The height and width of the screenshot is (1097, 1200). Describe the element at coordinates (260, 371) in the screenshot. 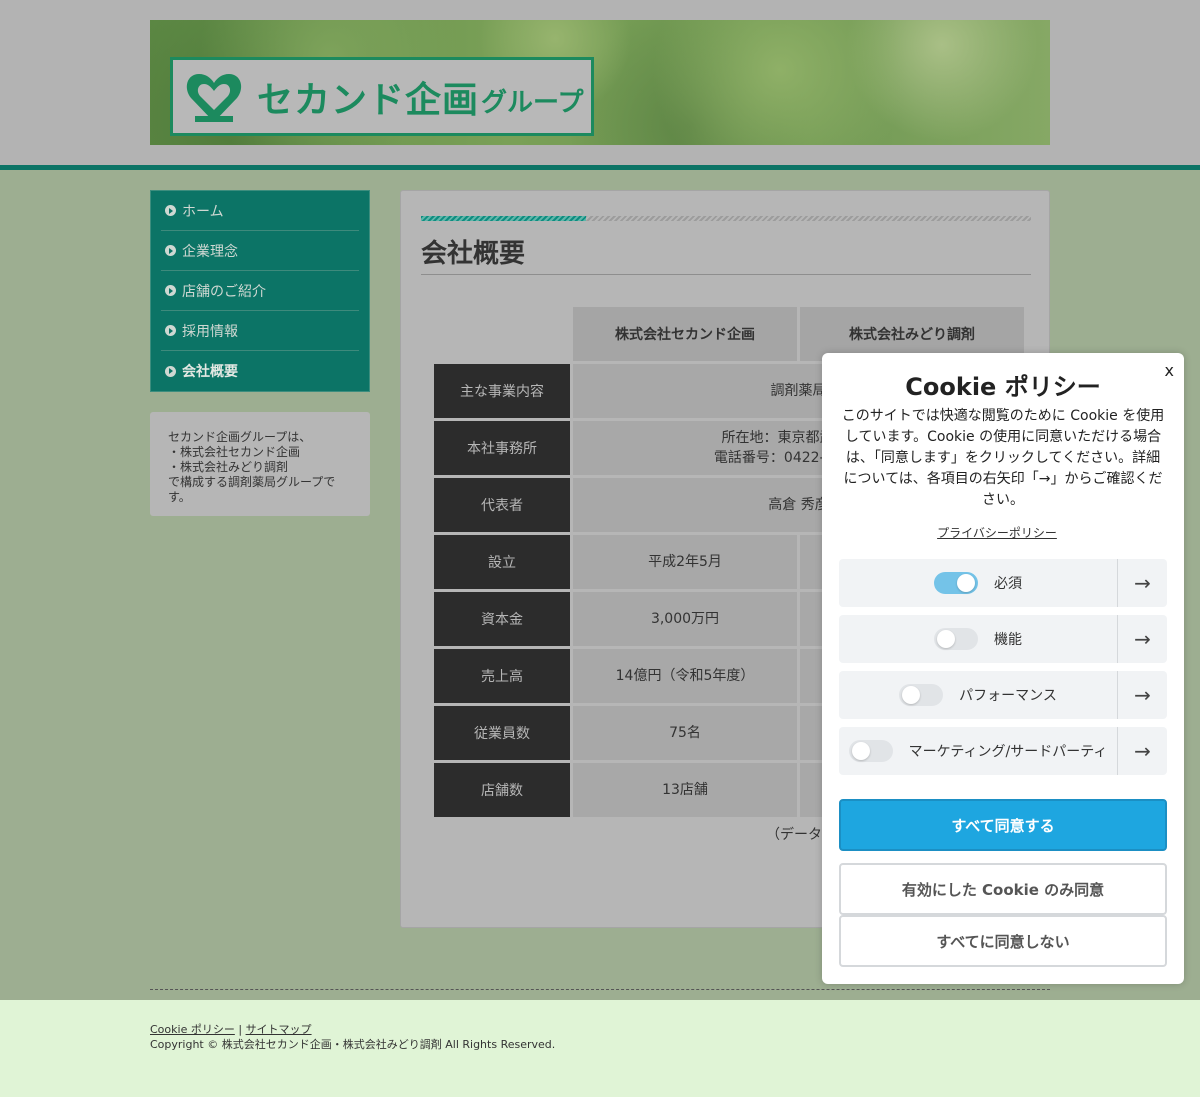

I see `sidebar-item-company: 会社概要` at that location.